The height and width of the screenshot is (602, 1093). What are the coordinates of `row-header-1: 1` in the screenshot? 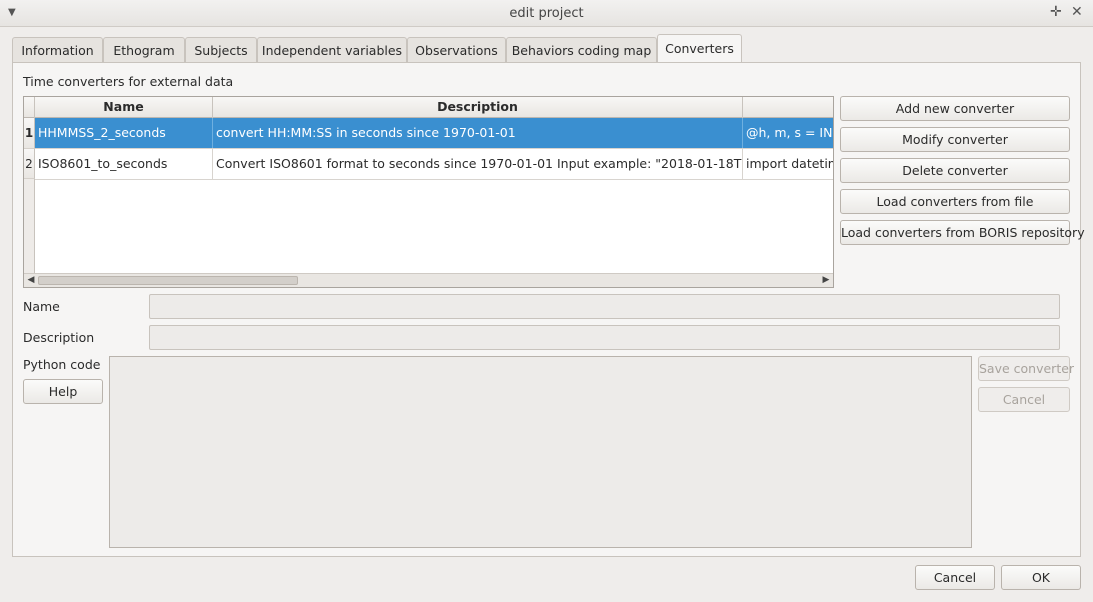 It's located at (29, 133).